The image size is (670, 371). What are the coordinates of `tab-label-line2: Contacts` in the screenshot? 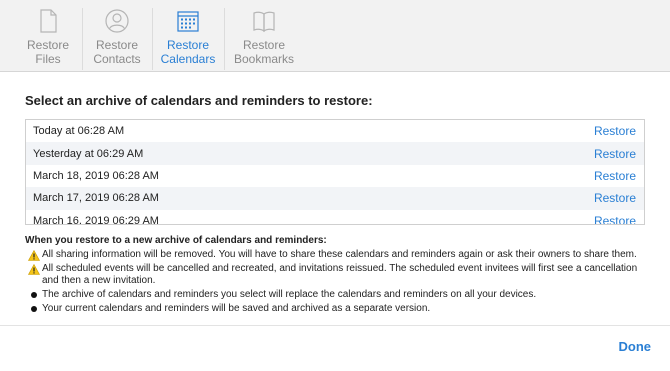 It's located at (117, 59).